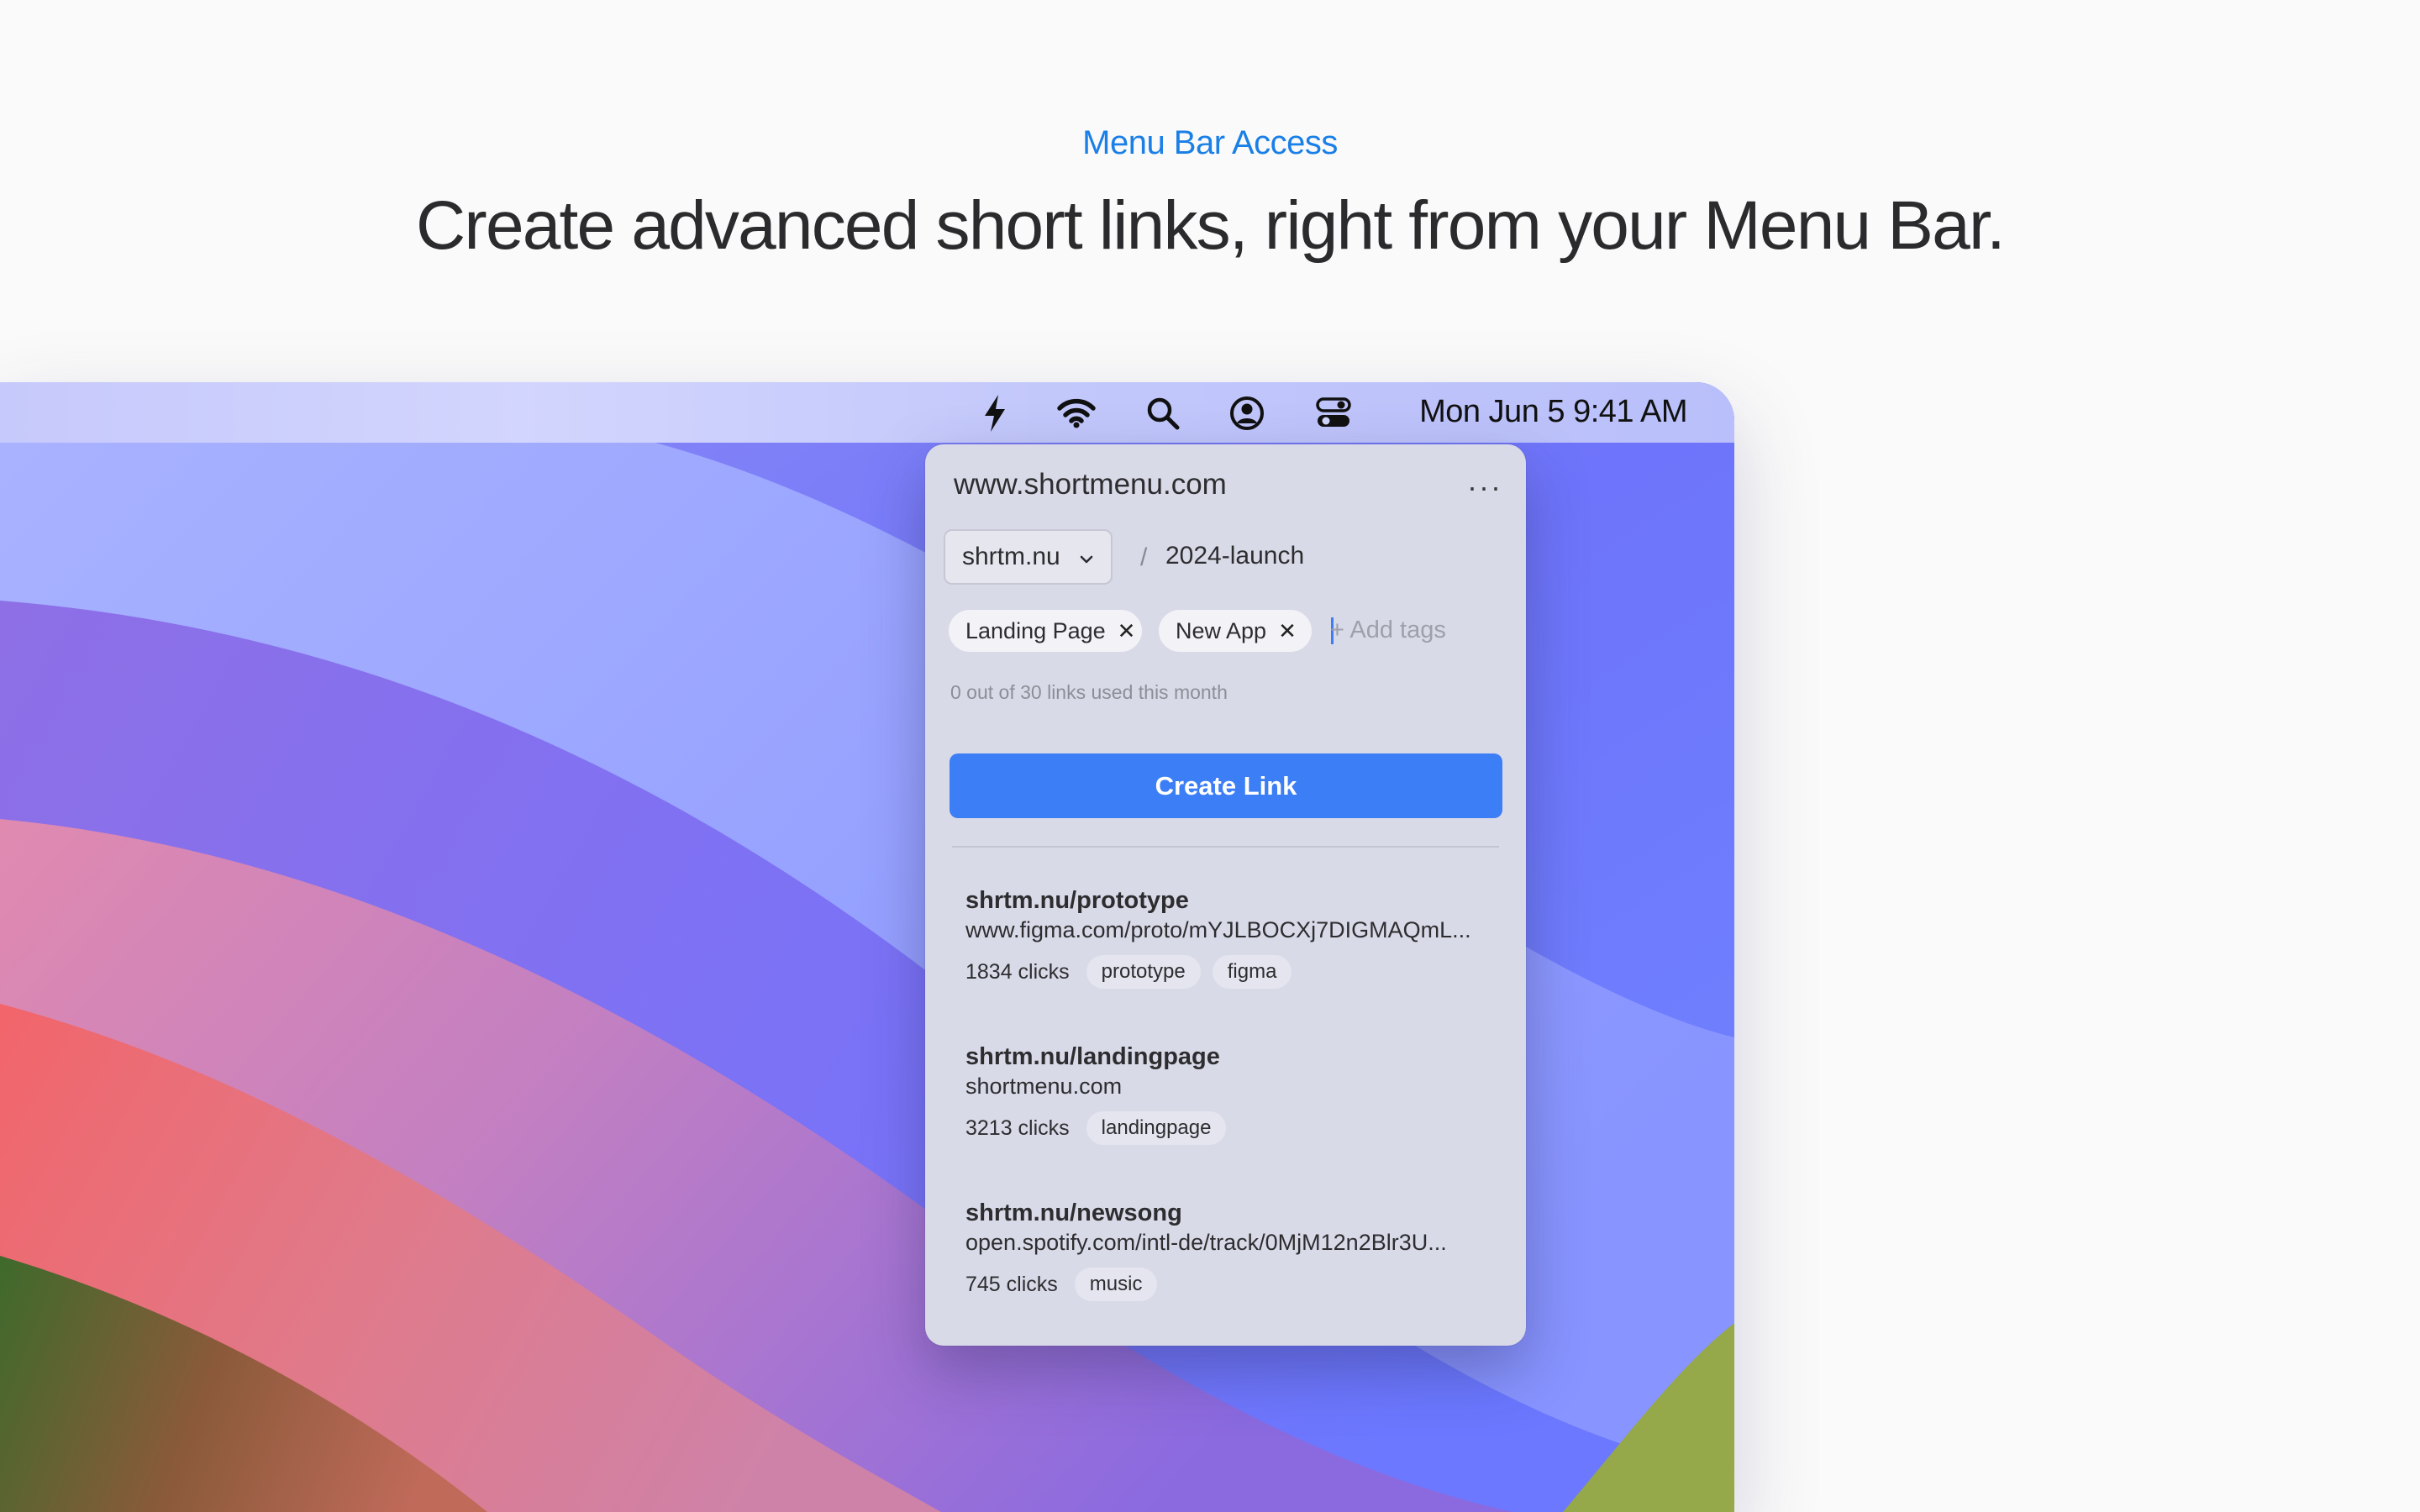 The width and height of the screenshot is (2420, 1512). Describe the element at coordinates (1156, 1128) in the screenshot. I see `link-tag: landingpage` at that location.